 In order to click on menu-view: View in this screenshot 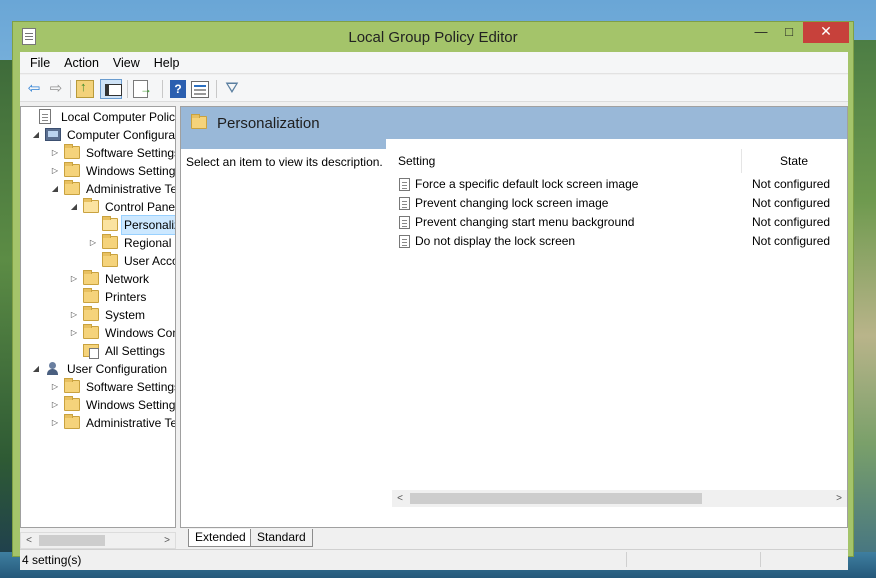, I will do `click(126, 63)`.